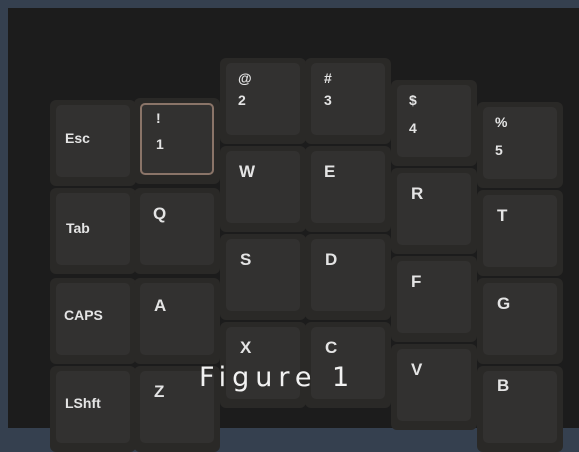 This screenshot has width=579, height=452. I want to click on key-3: # 3, so click(348, 101).